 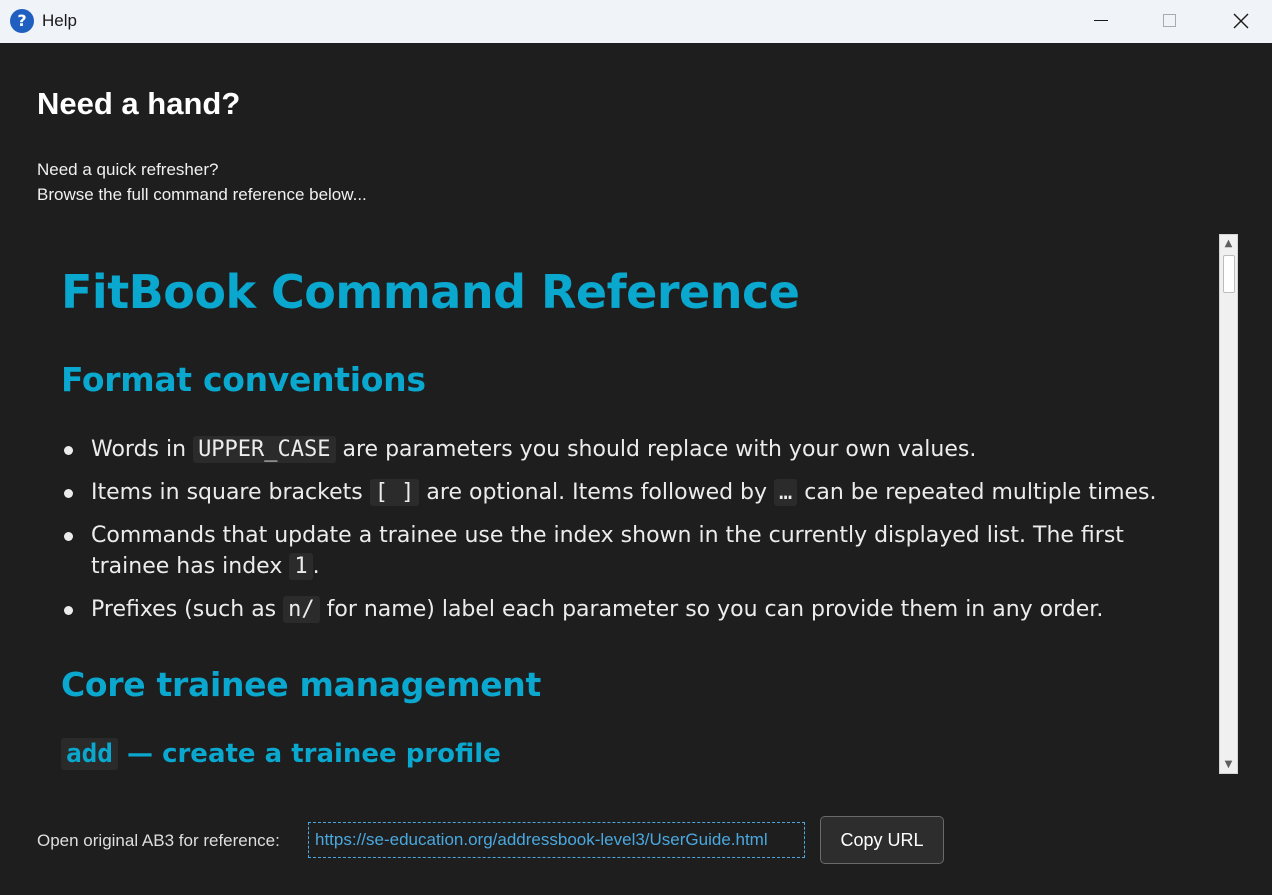 I want to click on command-heading-text: — create a trainee profile, so click(x=309, y=754).